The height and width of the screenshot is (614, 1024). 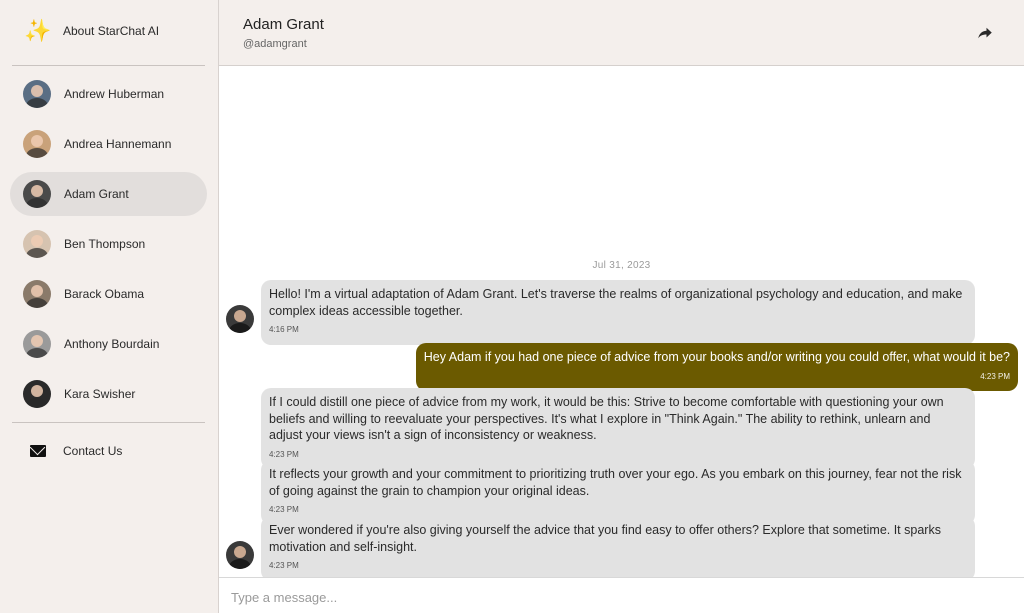 What do you see at coordinates (114, 94) in the screenshot?
I see `contact-label: Andrew Huberman` at bounding box center [114, 94].